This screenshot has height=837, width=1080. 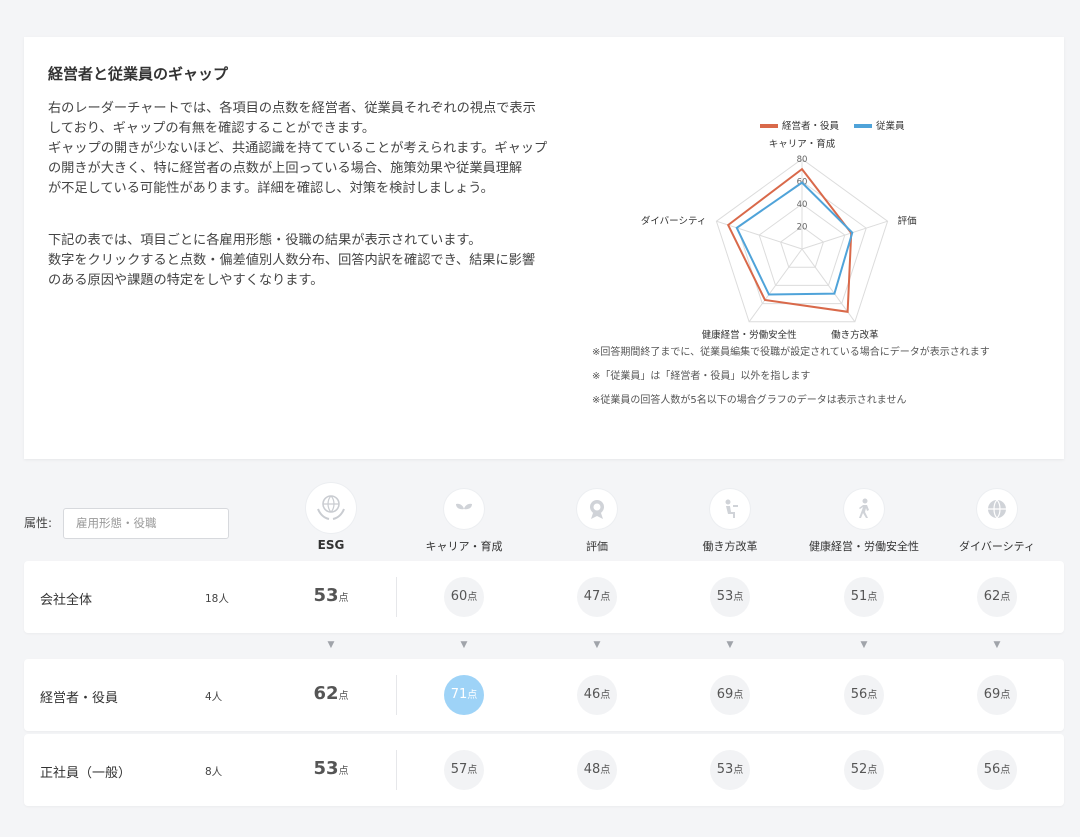 What do you see at coordinates (271, 188) in the screenshot?
I see `gap-description-line: が不足している可能性があります。詳細を確認し、対策を検討しましょう。` at bounding box center [271, 188].